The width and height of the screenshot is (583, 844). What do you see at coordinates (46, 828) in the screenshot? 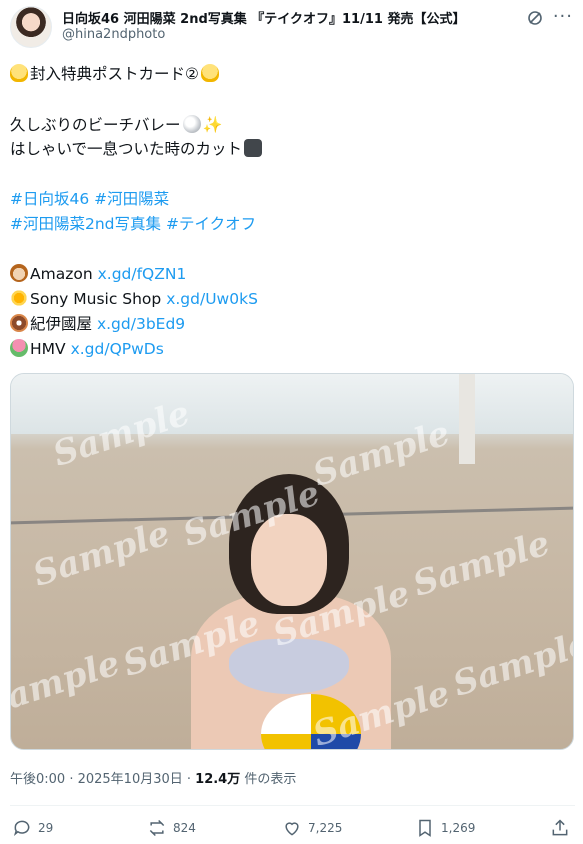
I see `reply-count: 29` at bounding box center [46, 828].